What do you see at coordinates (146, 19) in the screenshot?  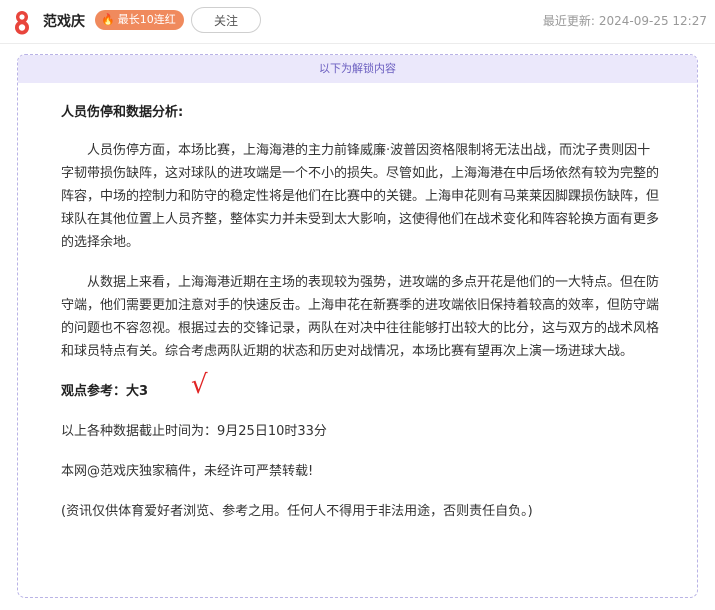 I see `streak-badge-label: 最长10连红` at bounding box center [146, 19].